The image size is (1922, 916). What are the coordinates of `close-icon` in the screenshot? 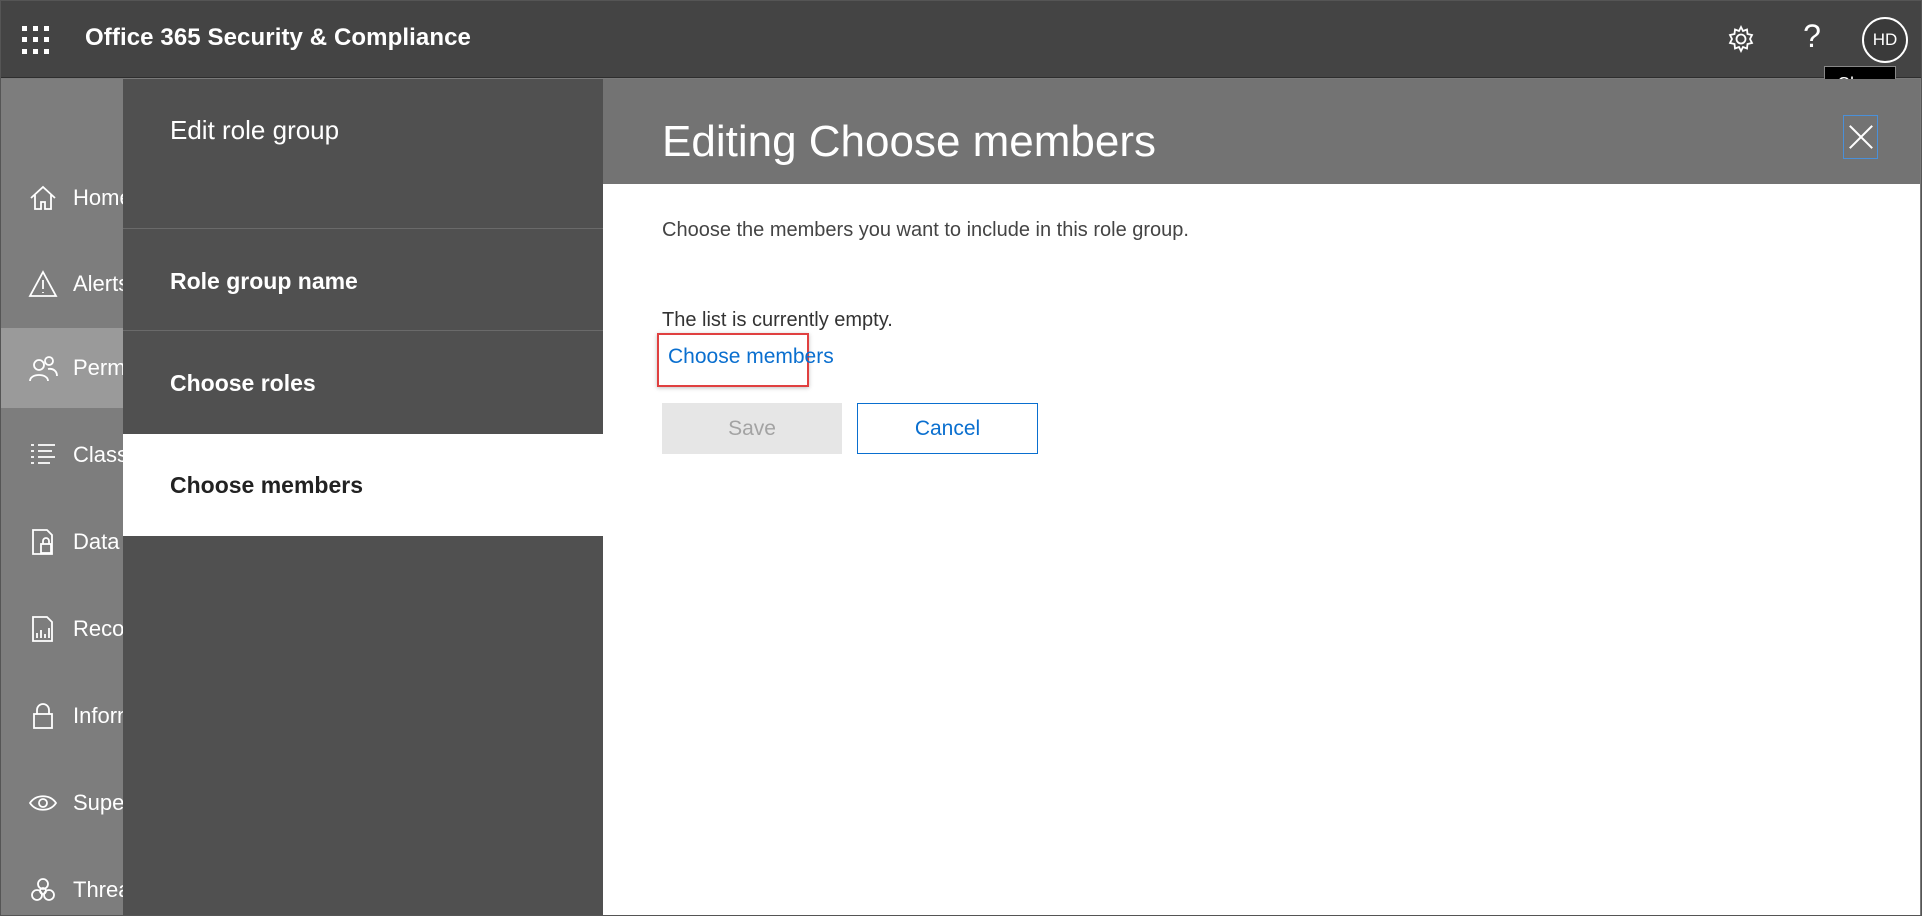 It's located at (1860, 137).